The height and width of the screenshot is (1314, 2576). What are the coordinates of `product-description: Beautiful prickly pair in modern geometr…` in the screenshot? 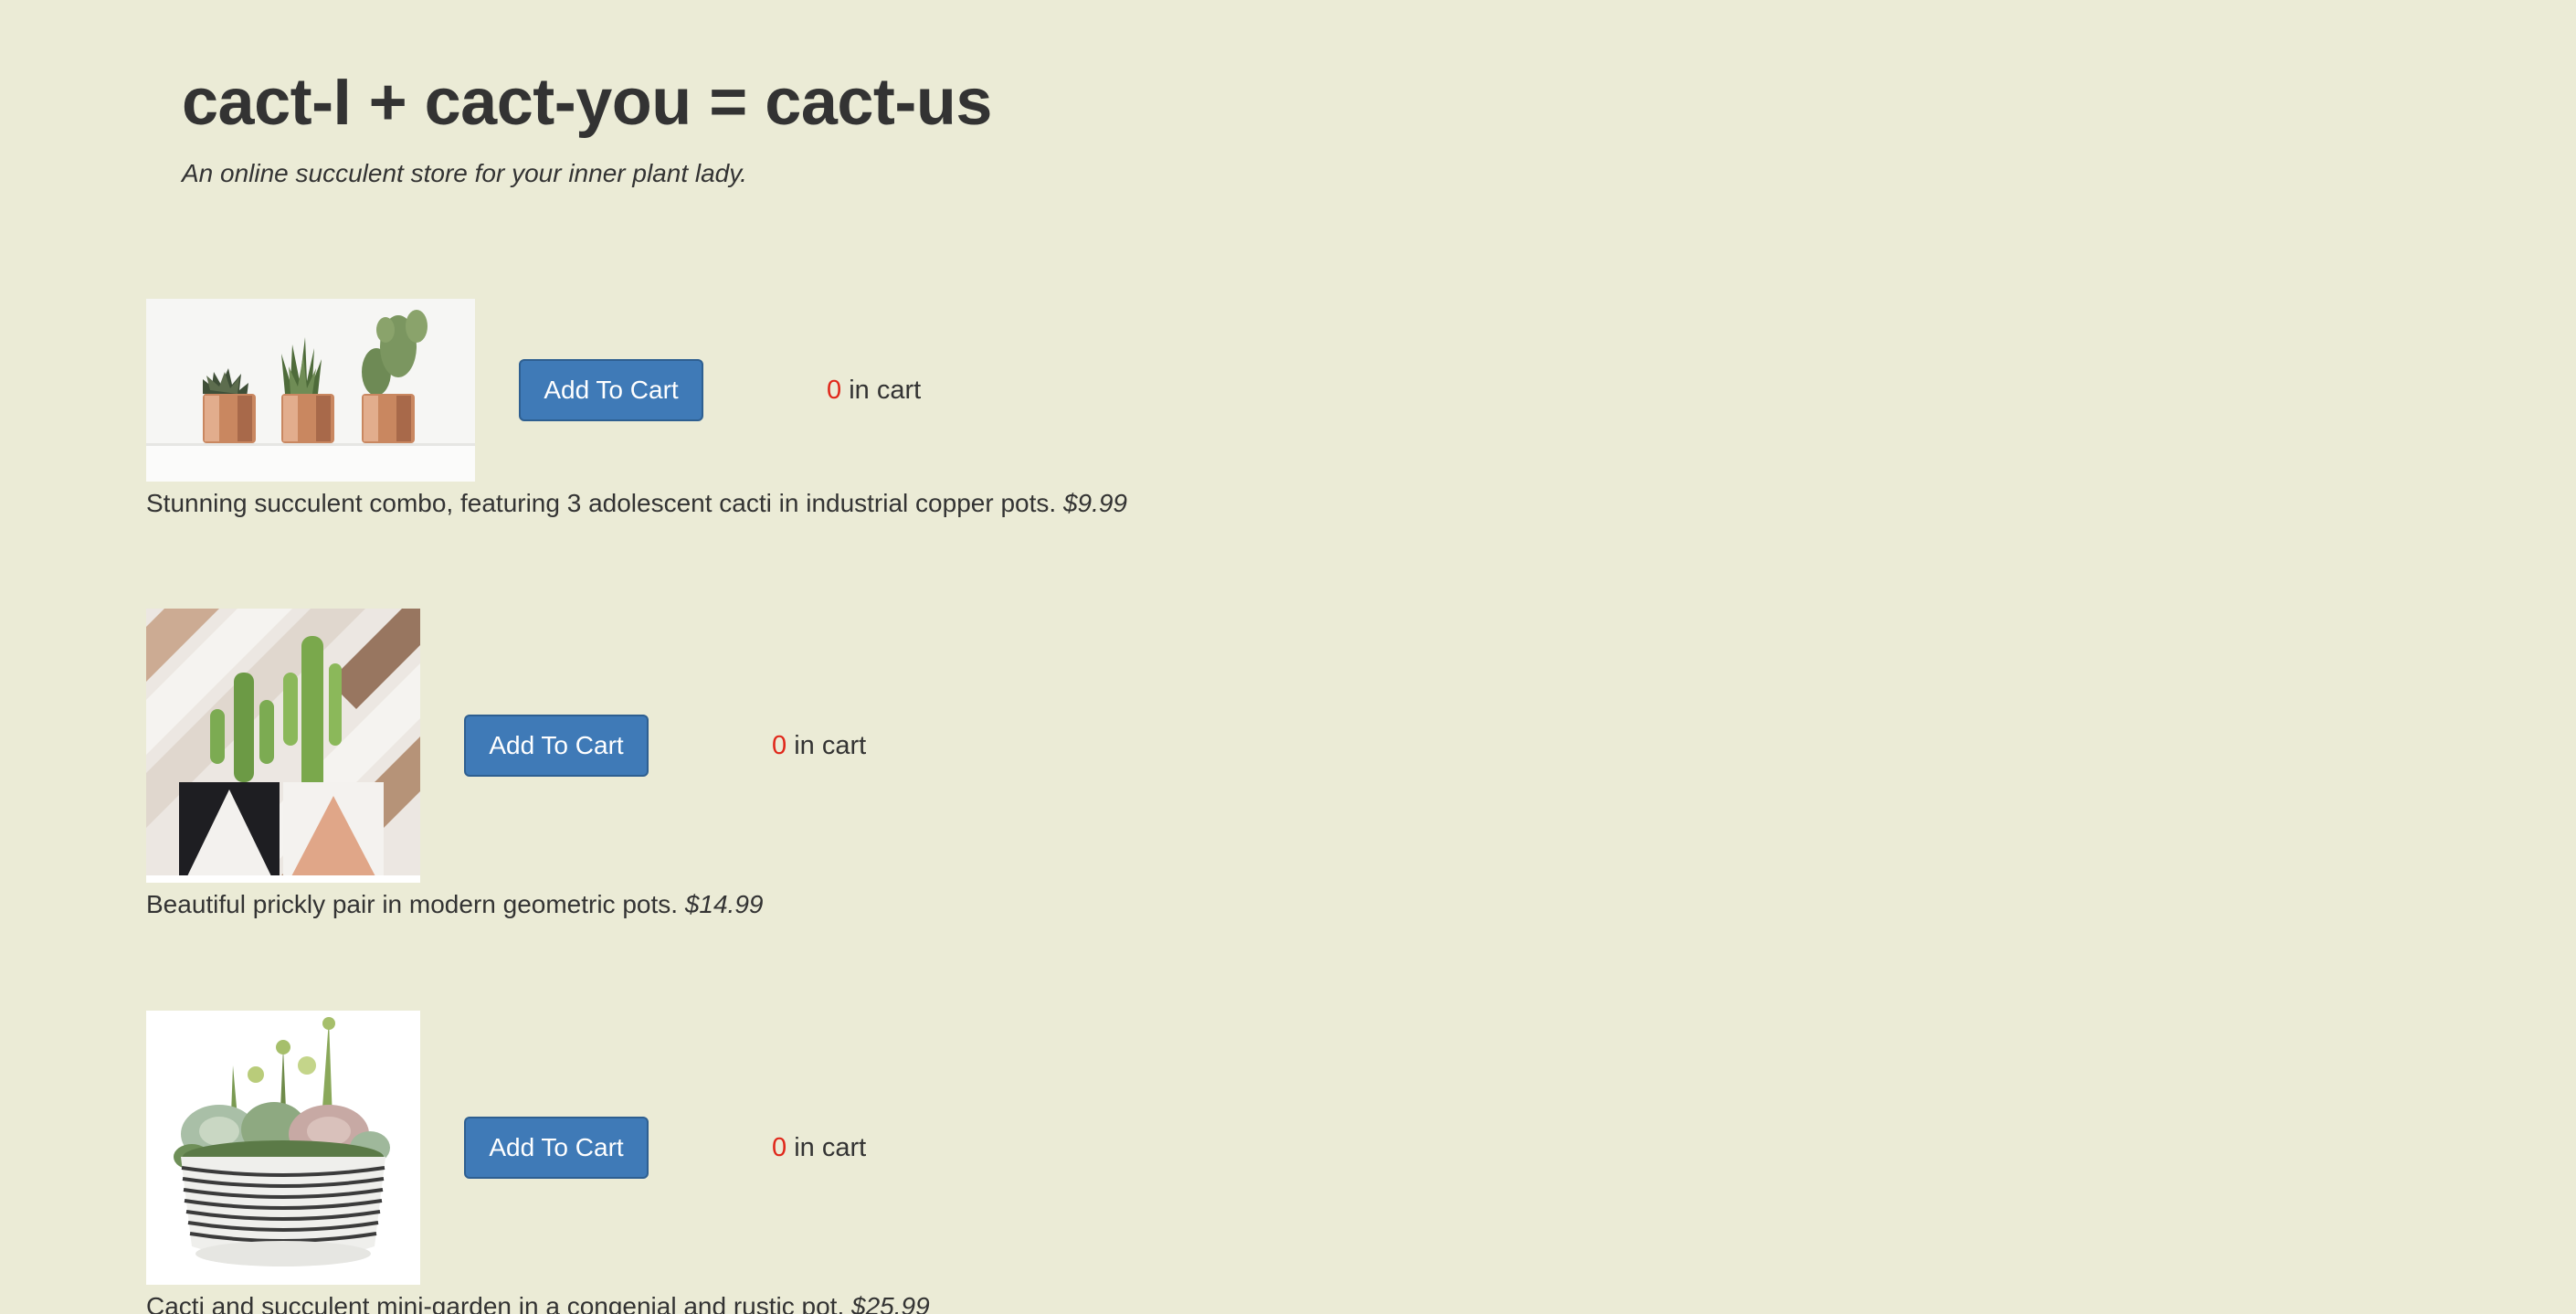 It's located at (412, 904).